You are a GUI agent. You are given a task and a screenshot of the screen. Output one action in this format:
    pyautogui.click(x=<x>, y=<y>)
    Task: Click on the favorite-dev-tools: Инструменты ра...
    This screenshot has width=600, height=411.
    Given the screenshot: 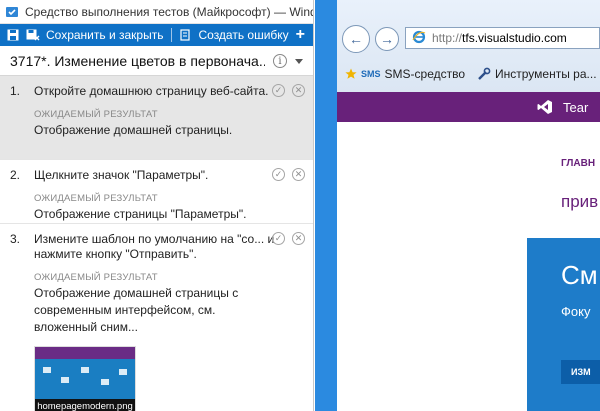 What is the action you would take?
    pyautogui.click(x=537, y=74)
    